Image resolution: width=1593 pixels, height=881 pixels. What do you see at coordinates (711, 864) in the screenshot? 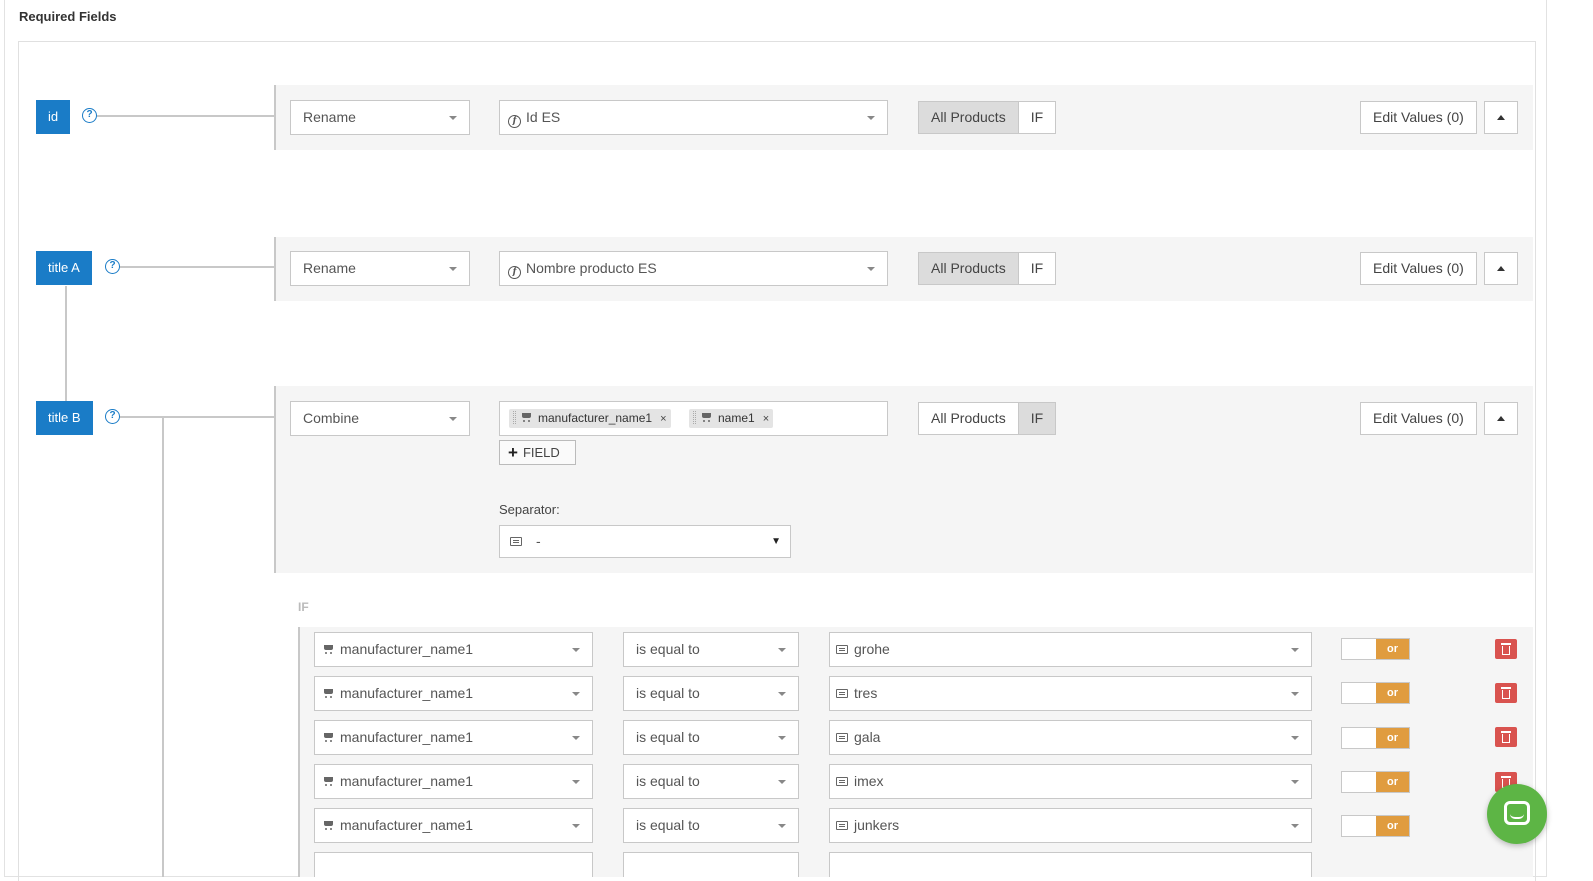
I see `condition-operator-select` at bounding box center [711, 864].